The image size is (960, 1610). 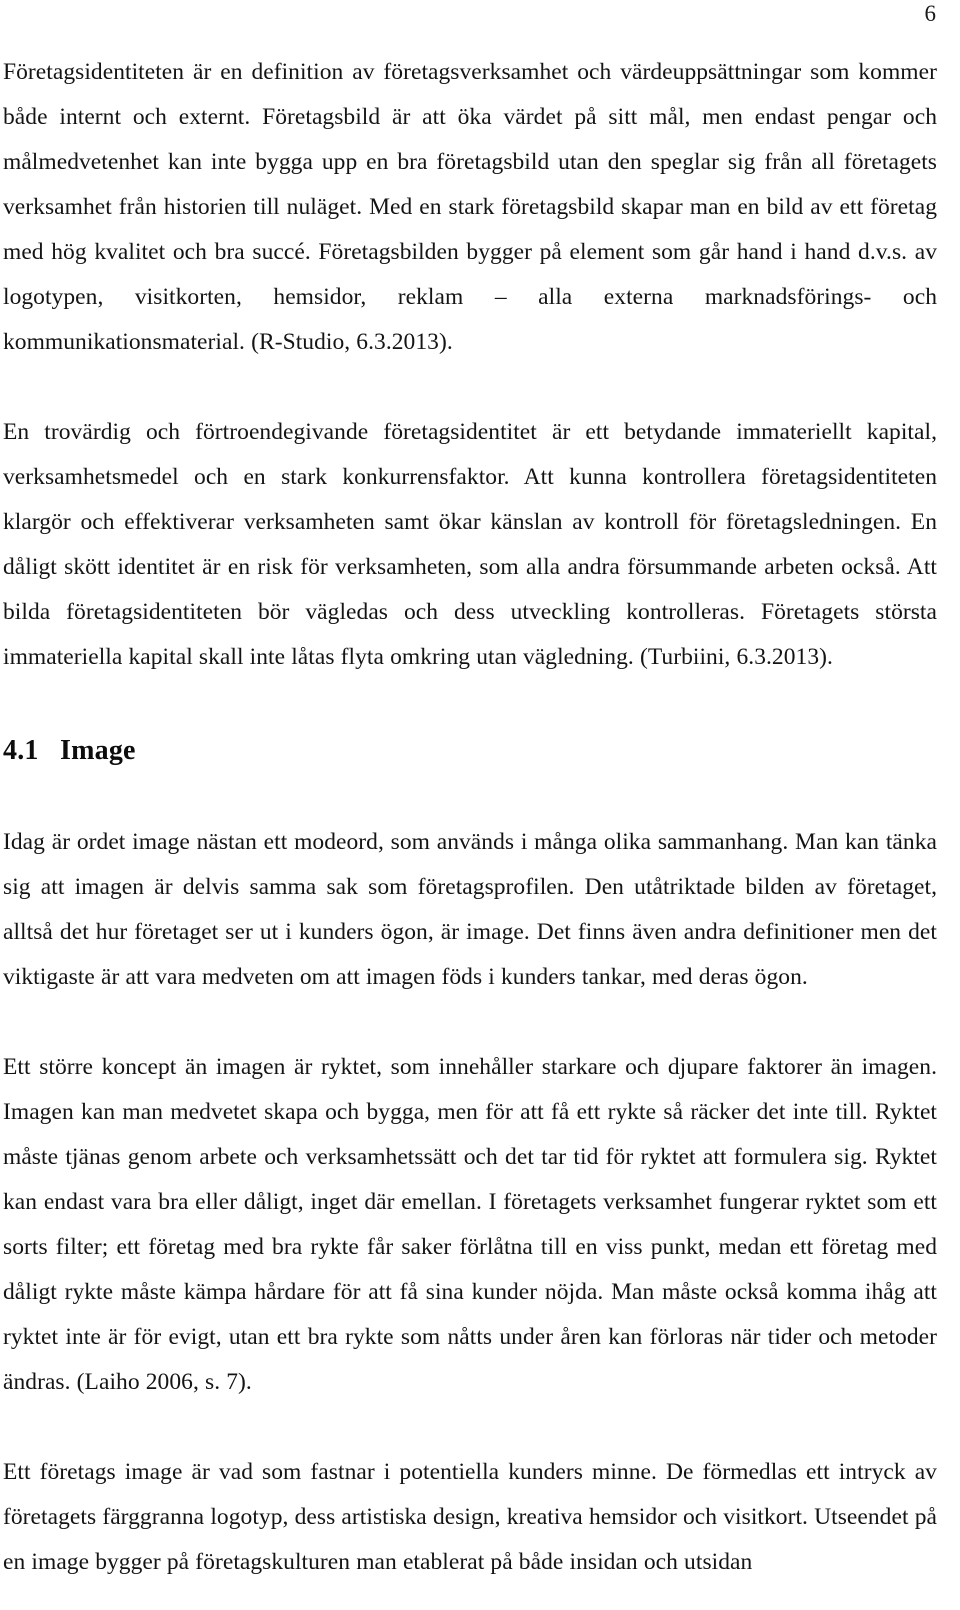 I want to click on section-heading: 4.1 Image, so click(x=470, y=751).